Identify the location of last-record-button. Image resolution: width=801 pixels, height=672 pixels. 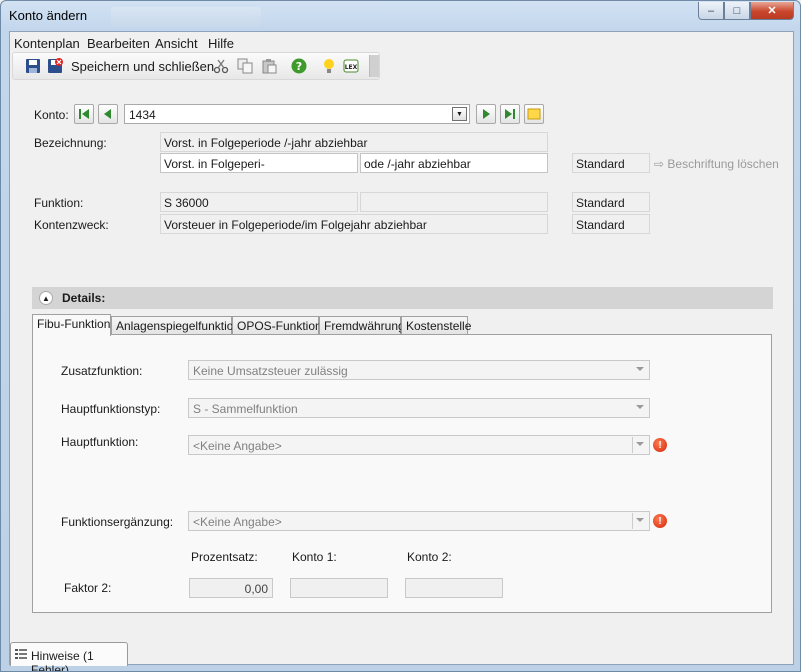
(510, 114).